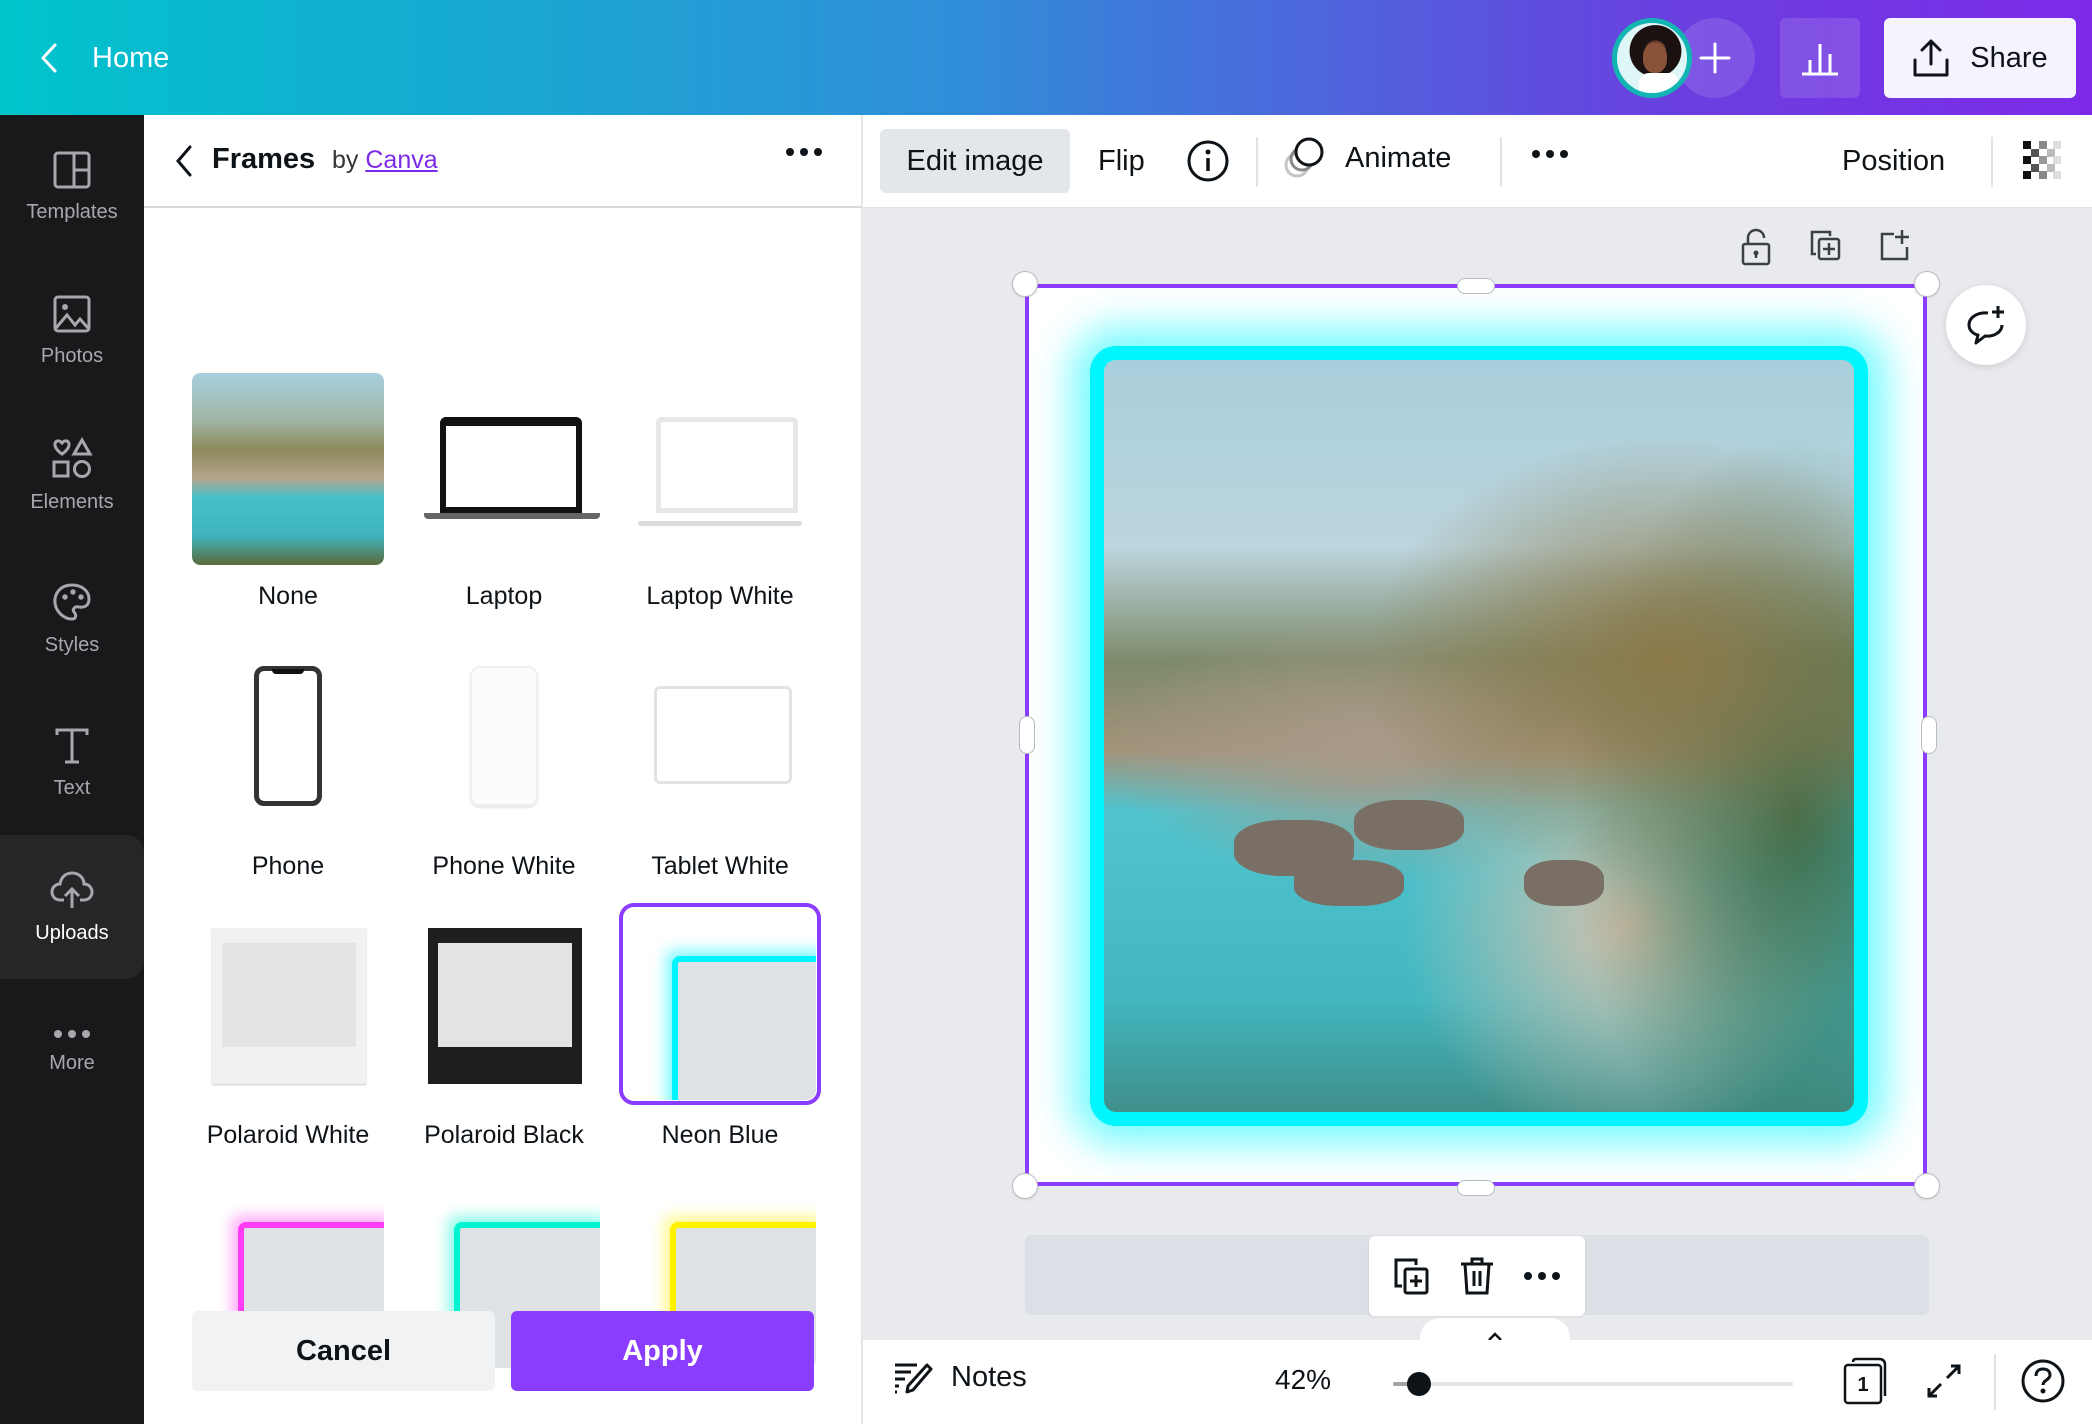 This screenshot has width=2092, height=1424. Describe the element at coordinates (1121, 161) in the screenshot. I see `flip-button: Flip` at that location.